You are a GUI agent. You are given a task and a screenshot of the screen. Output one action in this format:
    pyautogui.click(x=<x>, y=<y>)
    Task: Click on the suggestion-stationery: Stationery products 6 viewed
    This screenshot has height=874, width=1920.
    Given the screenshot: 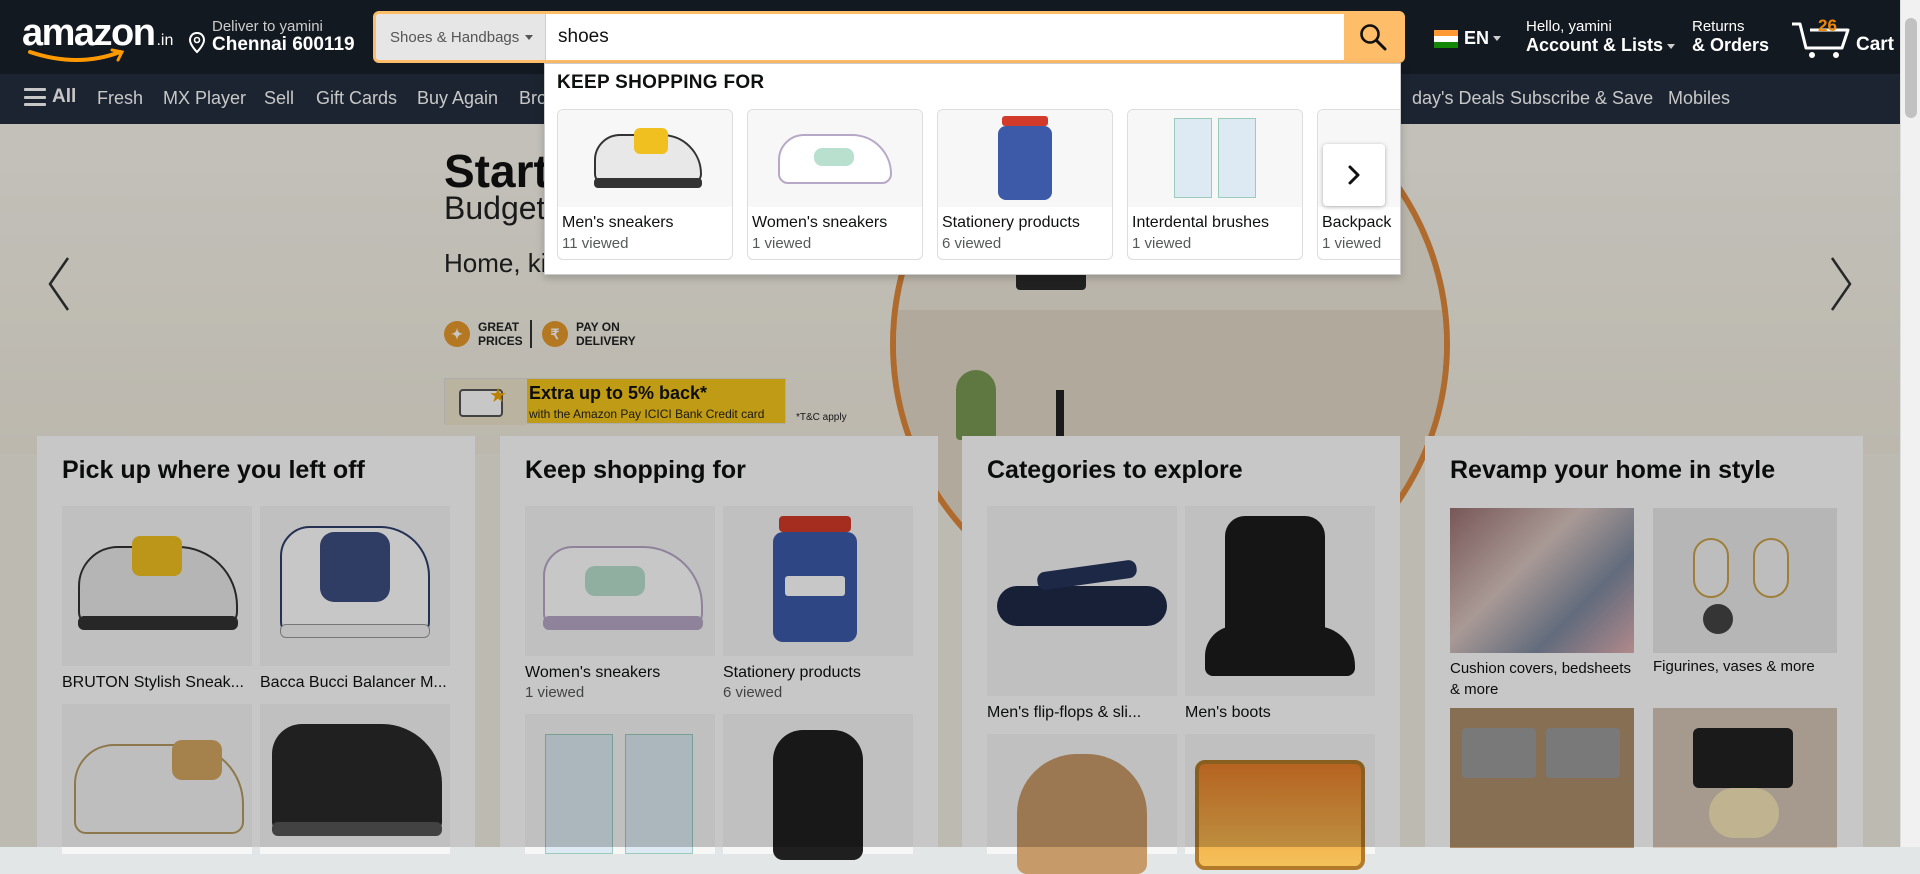 What is the action you would take?
    pyautogui.click(x=1025, y=184)
    